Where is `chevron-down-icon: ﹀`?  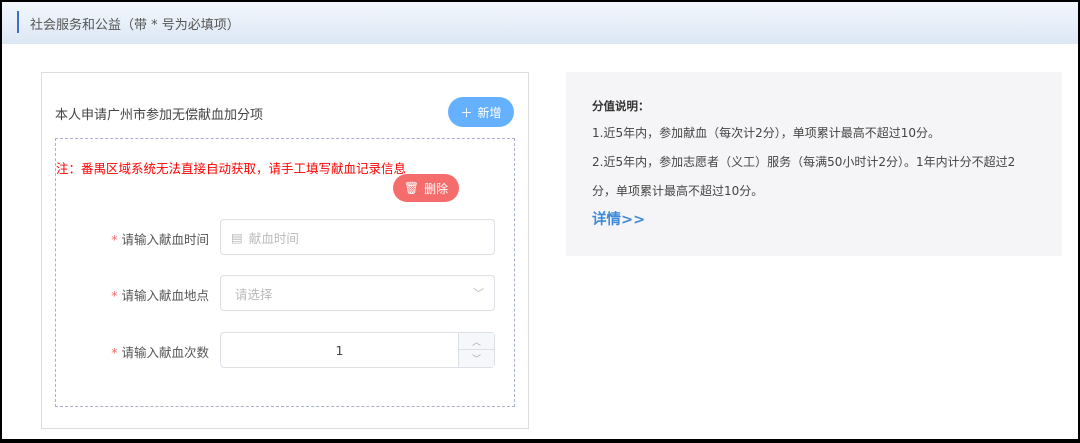 chevron-down-icon: ﹀ is located at coordinates (478, 293).